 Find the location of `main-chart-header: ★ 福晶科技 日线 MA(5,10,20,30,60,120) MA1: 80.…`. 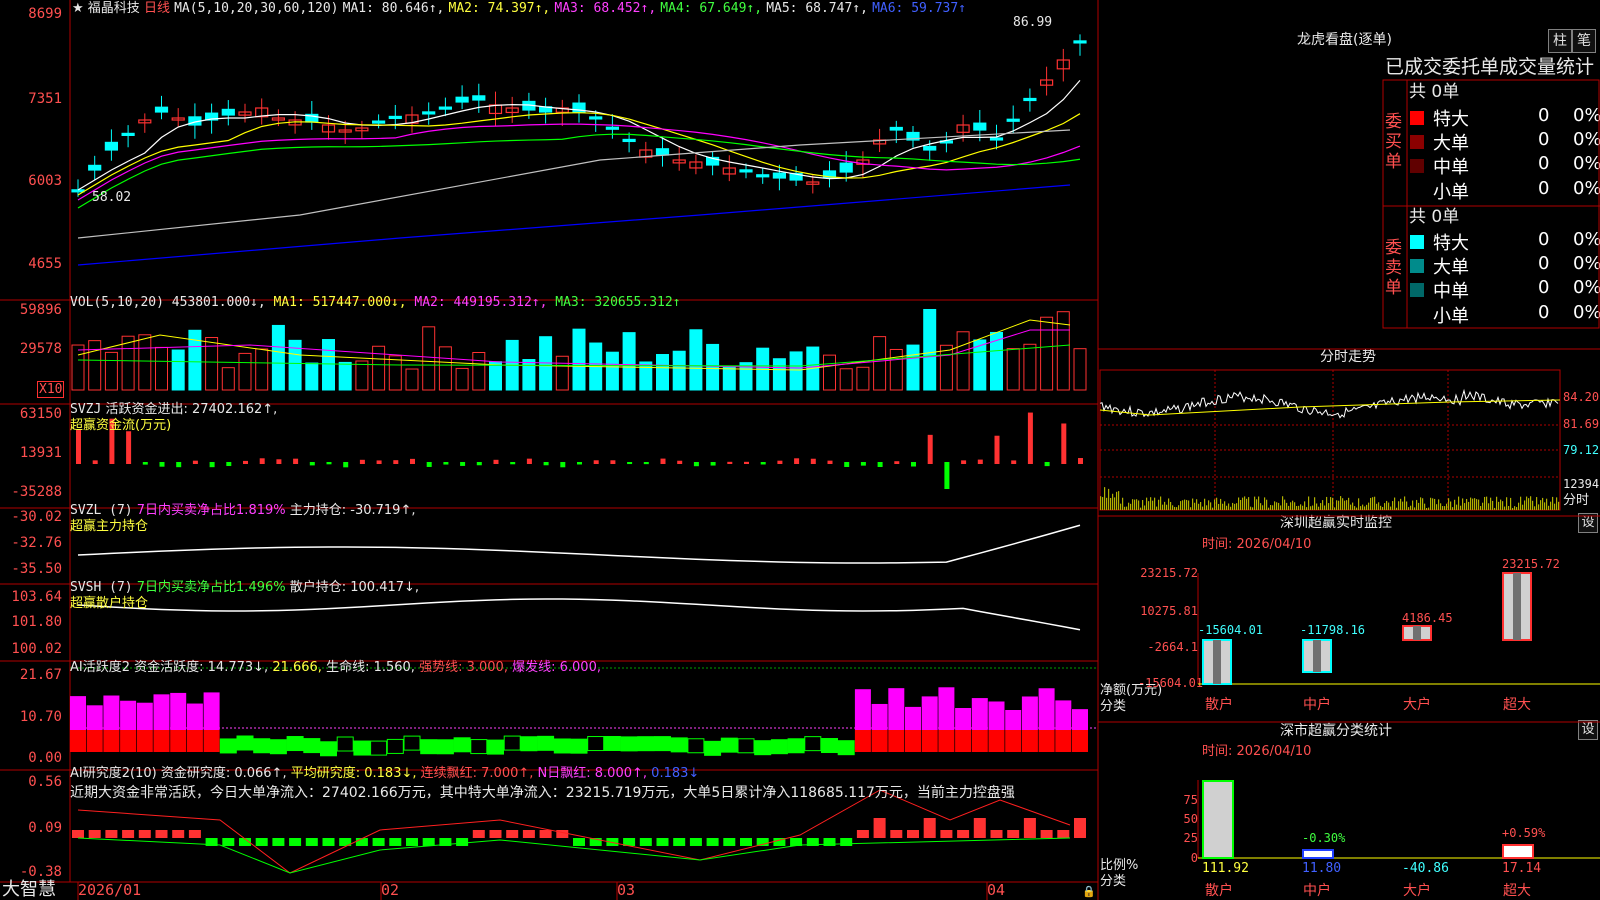

main-chart-header: ★ 福晶科技 日线 MA(5,10,20,30,60,120) MA1: 80.… is located at coordinates (519, 8).